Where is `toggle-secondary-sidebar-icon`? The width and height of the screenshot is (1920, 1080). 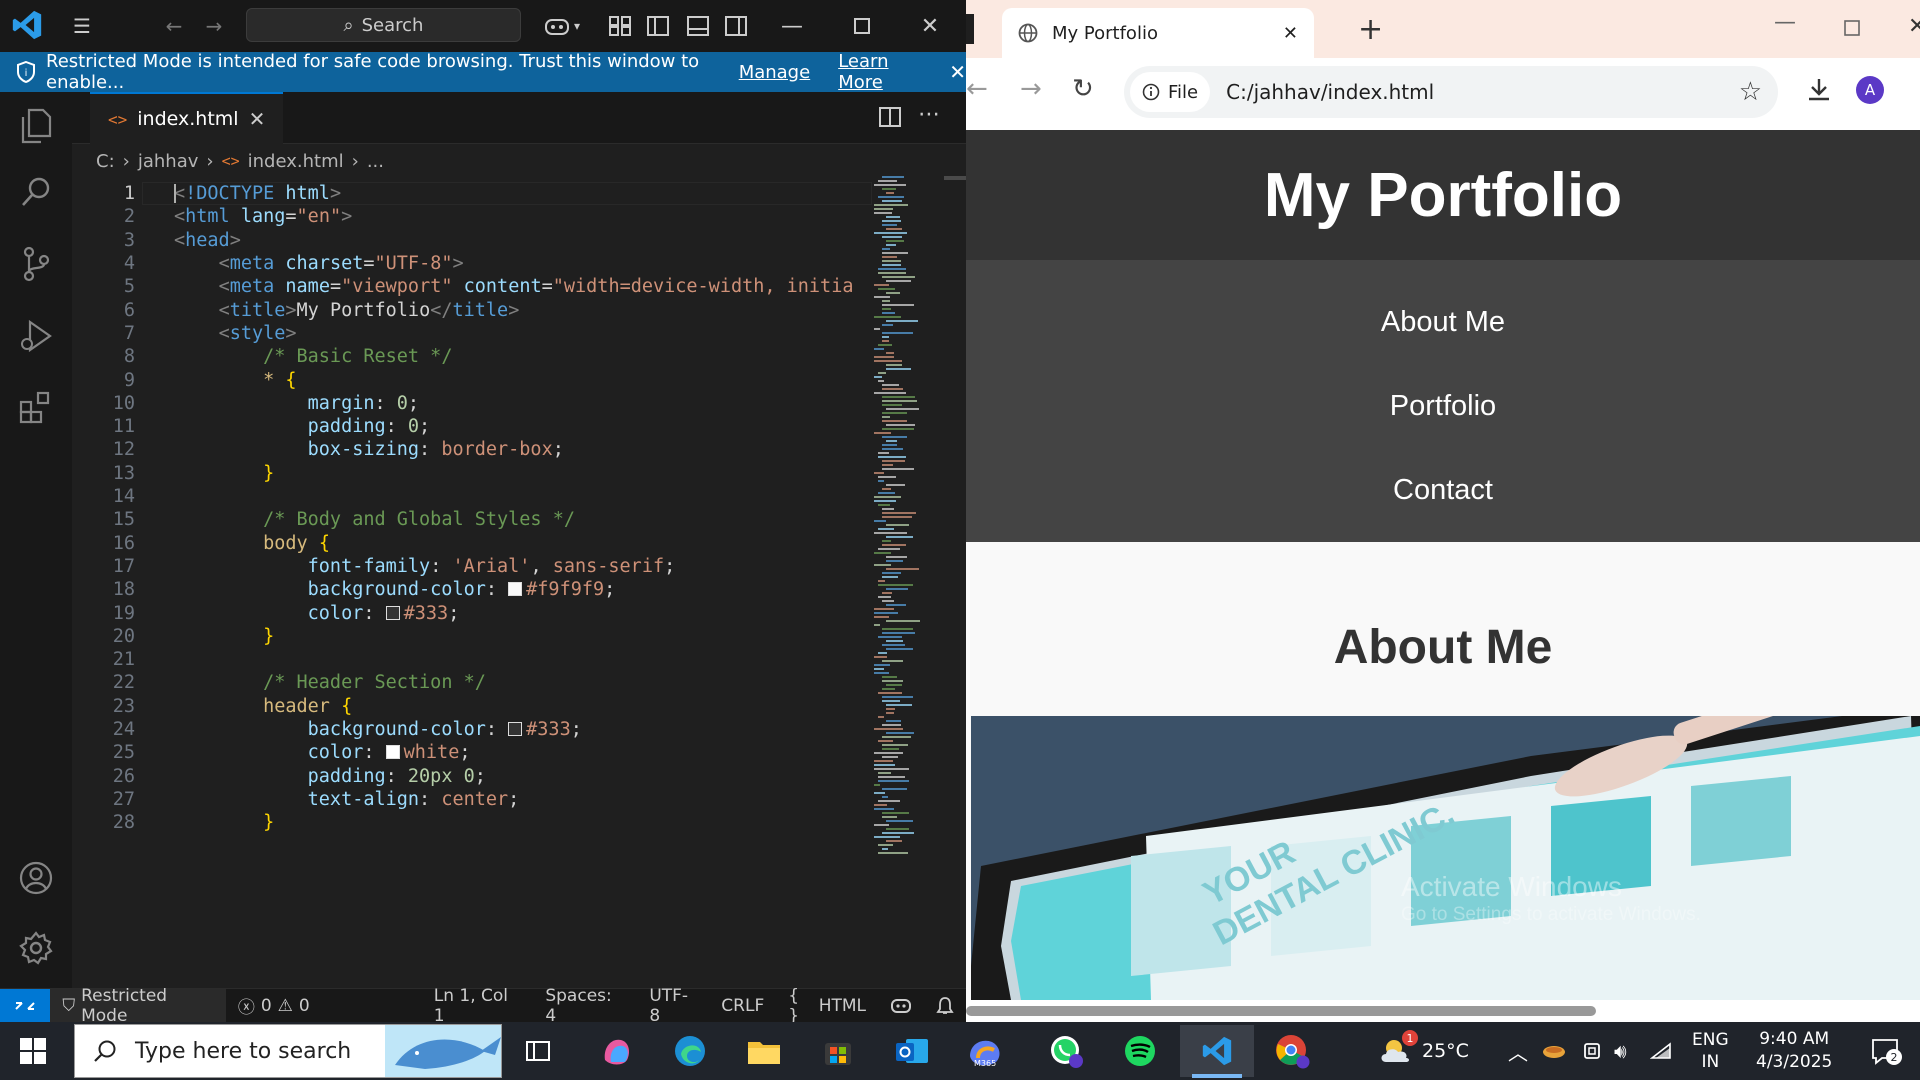
toggle-secondary-sidebar-icon is located at coordinates (736, 26).